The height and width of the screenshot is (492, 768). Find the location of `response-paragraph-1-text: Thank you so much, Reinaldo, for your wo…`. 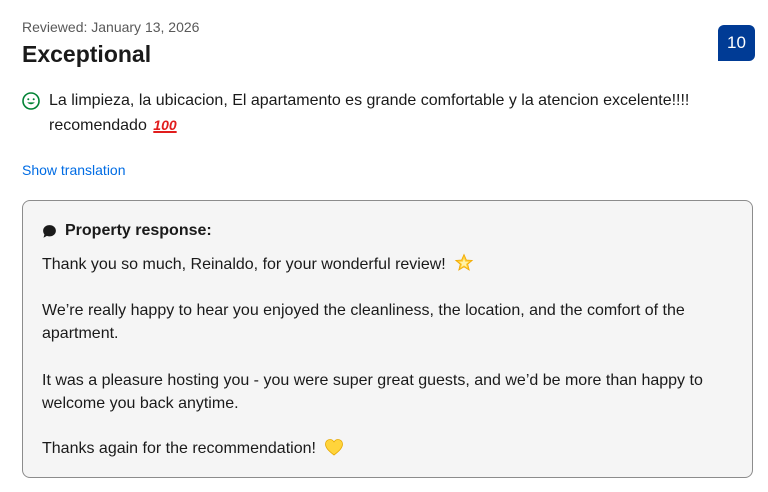

response-paragraph-1-text: Thank you so much, Reinaldo, for your wo… is located at coordinates (244, 264).